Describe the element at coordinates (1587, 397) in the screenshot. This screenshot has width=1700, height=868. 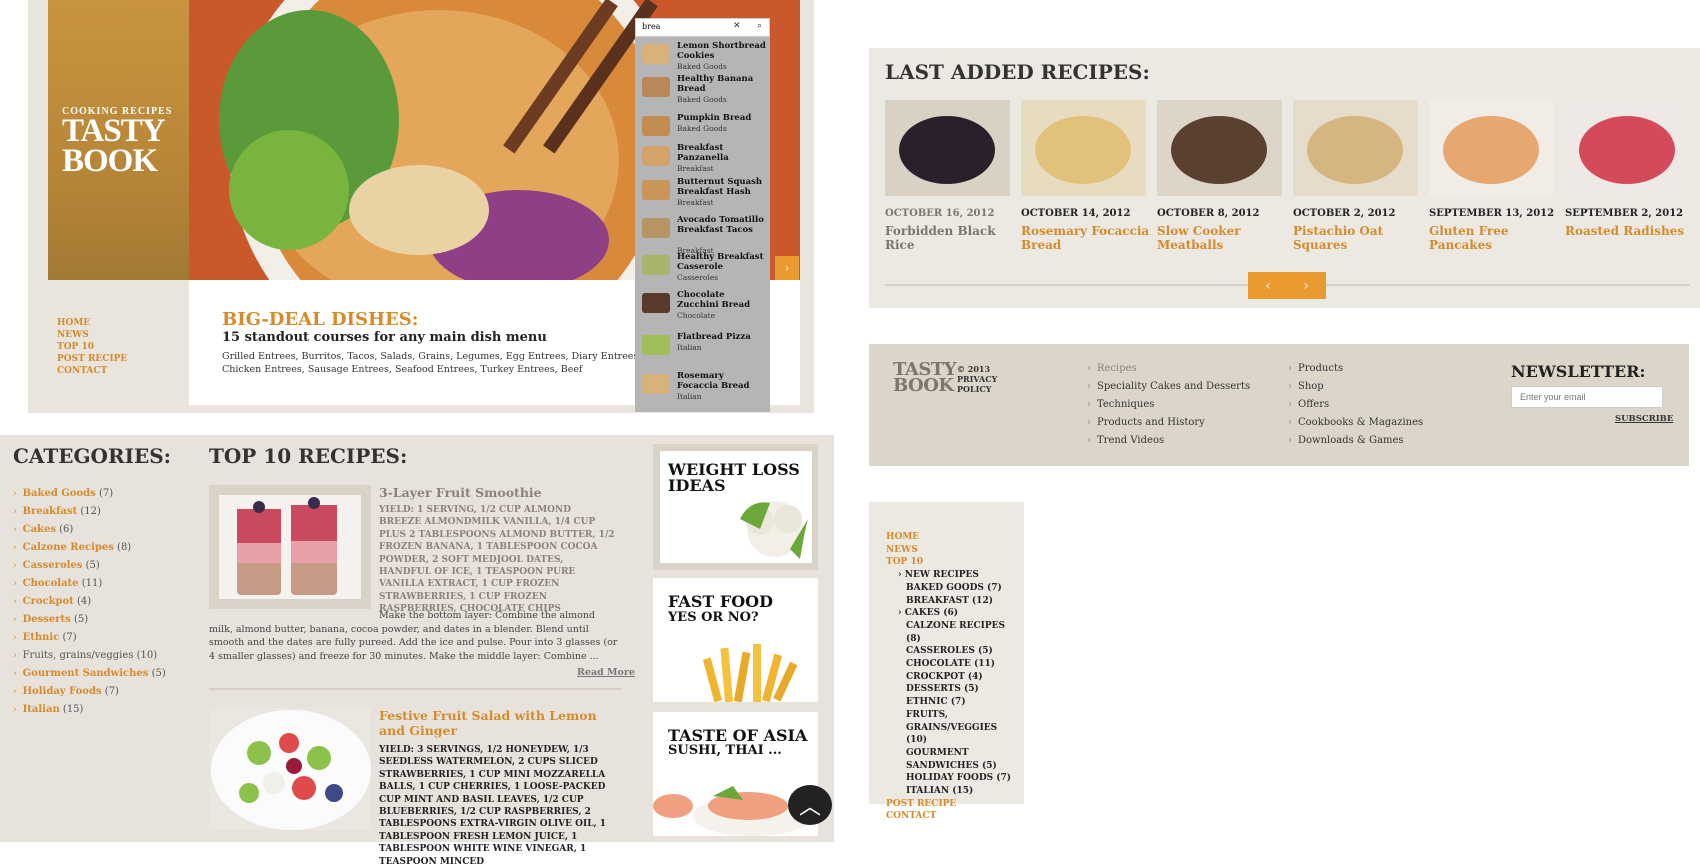
I see `email-field` at that location.